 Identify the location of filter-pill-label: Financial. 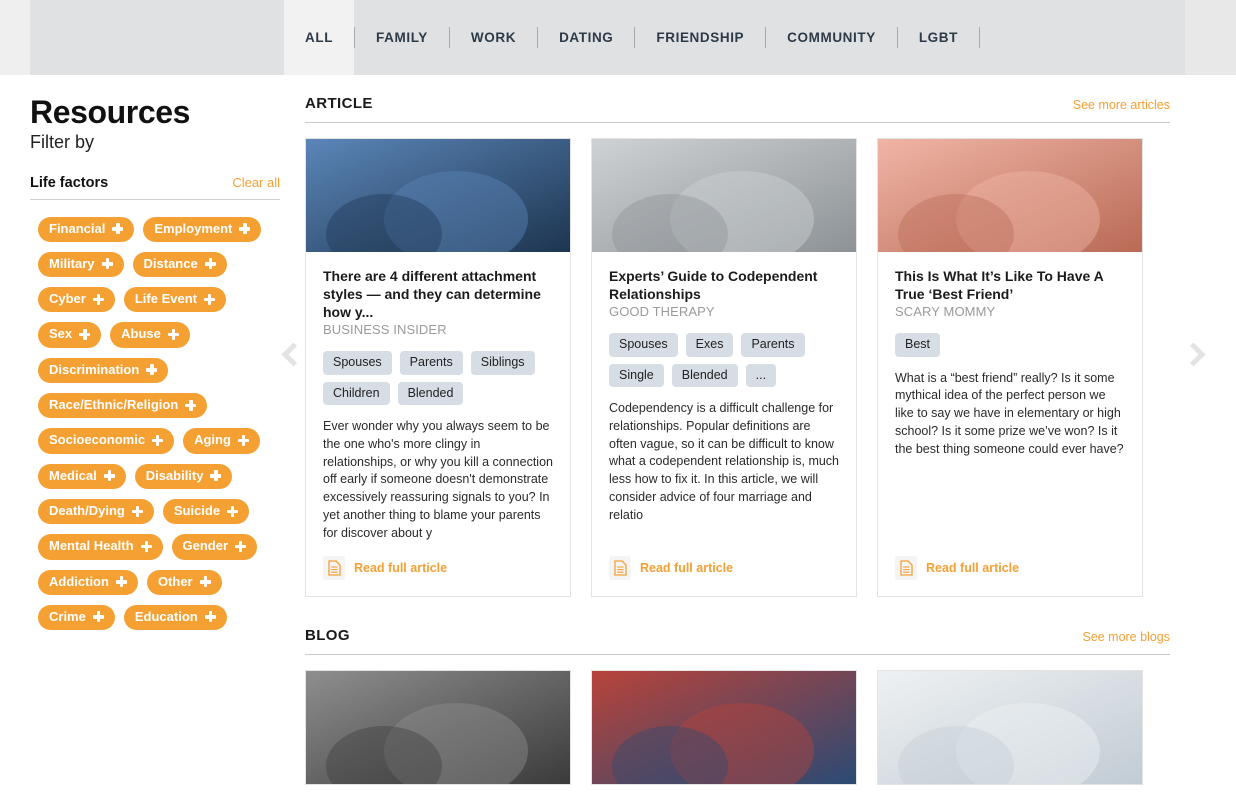
(77, 228).